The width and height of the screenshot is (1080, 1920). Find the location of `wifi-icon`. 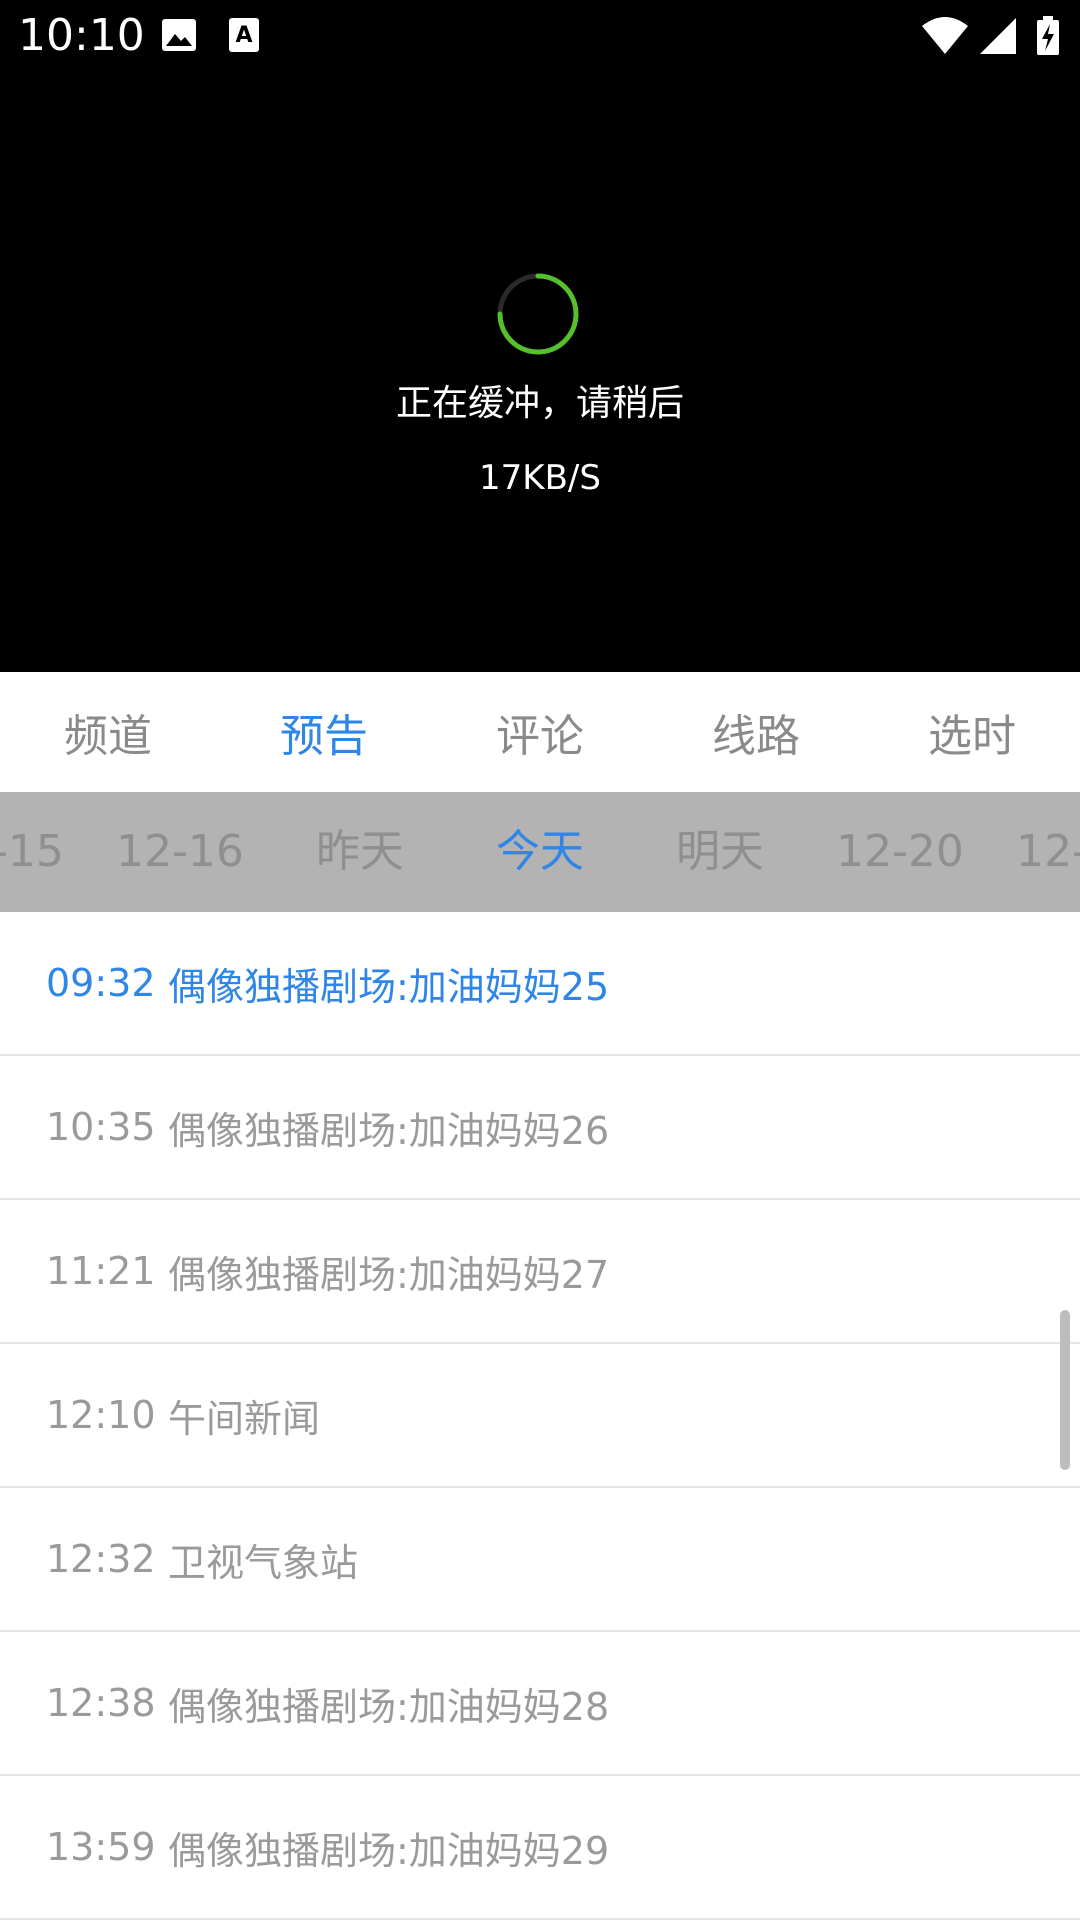

wifi-icon is located at coordinates (945, 35).